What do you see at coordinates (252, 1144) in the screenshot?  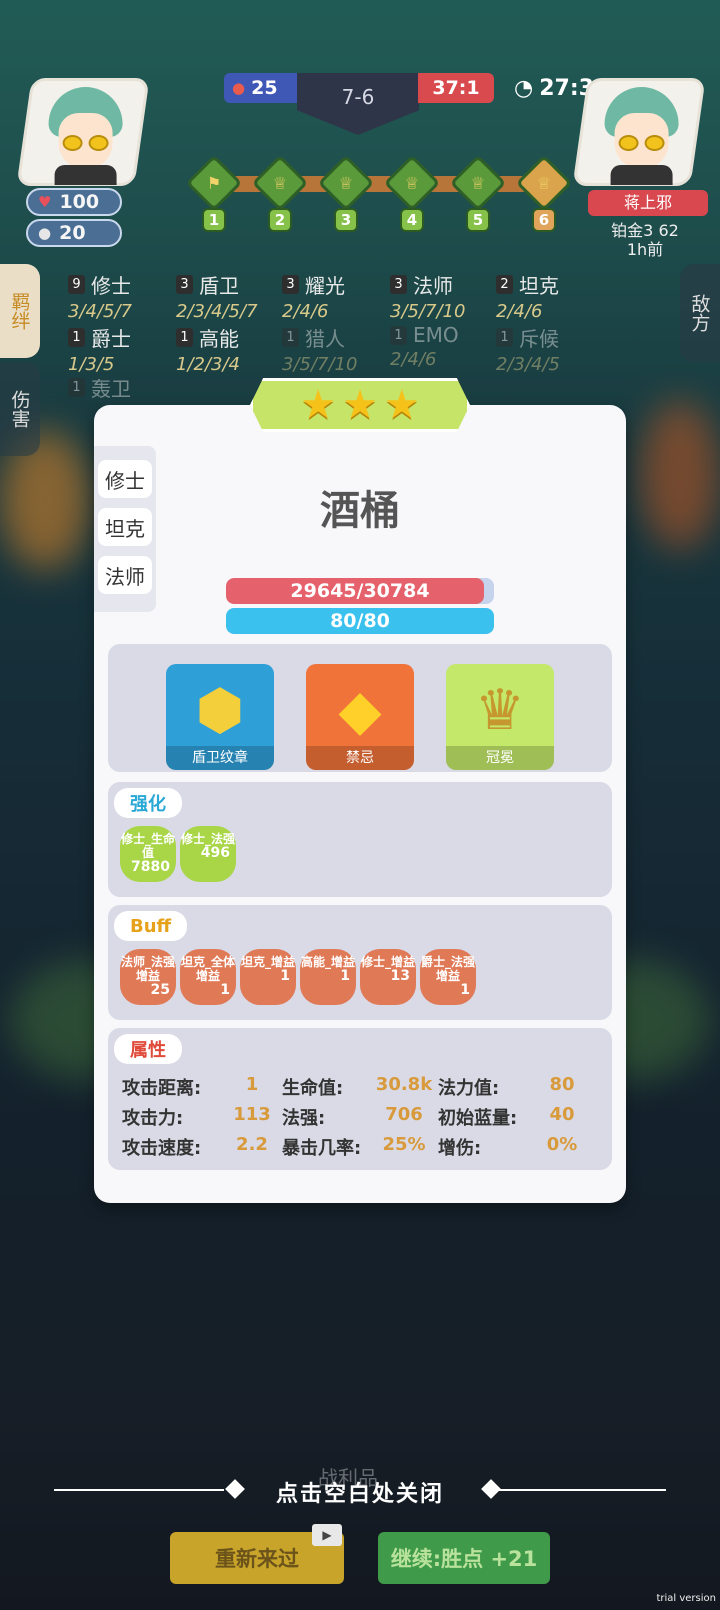 I see `attribute-value: 2.2` at bounding box center [252, 1144].